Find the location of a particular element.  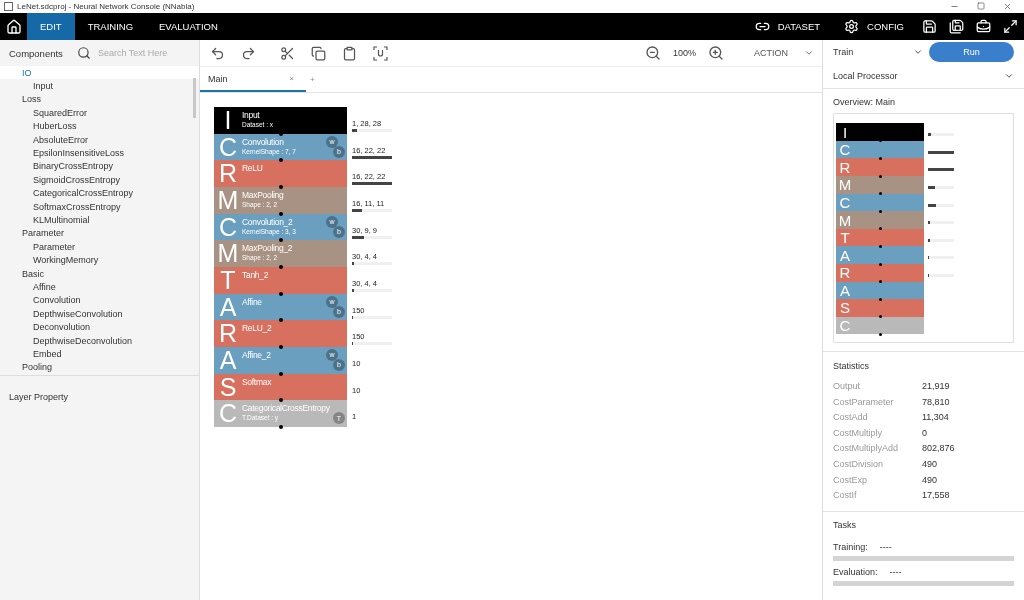

task-label: Training: is located at coordinates (850, 547).